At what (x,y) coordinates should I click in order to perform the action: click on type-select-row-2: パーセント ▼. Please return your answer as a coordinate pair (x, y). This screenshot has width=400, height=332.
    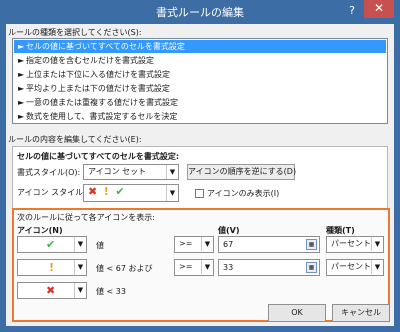
    Looking at the image, I should click on (355, 267).